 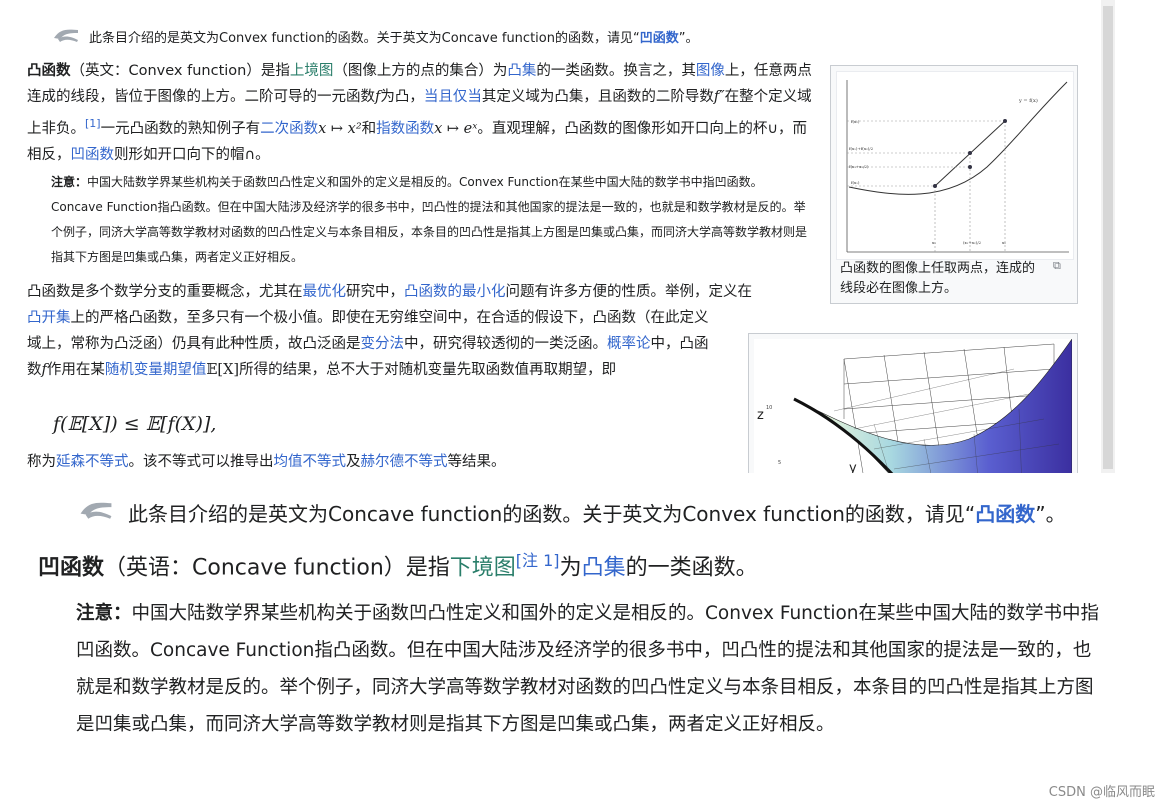 I want to click on term-convex: 凸函数, so click(x=49, y=71).